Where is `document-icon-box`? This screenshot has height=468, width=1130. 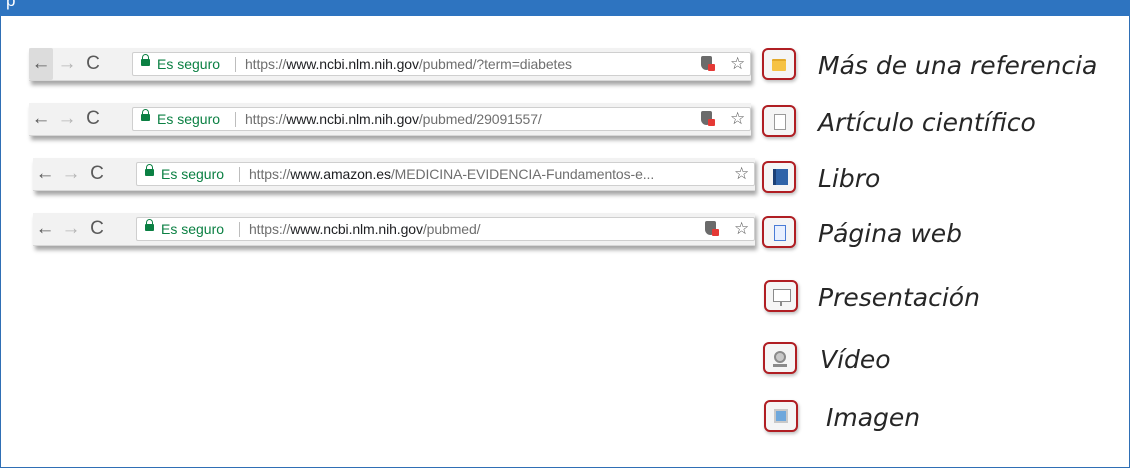
document-icon-box is located at coordinates (779, 121).